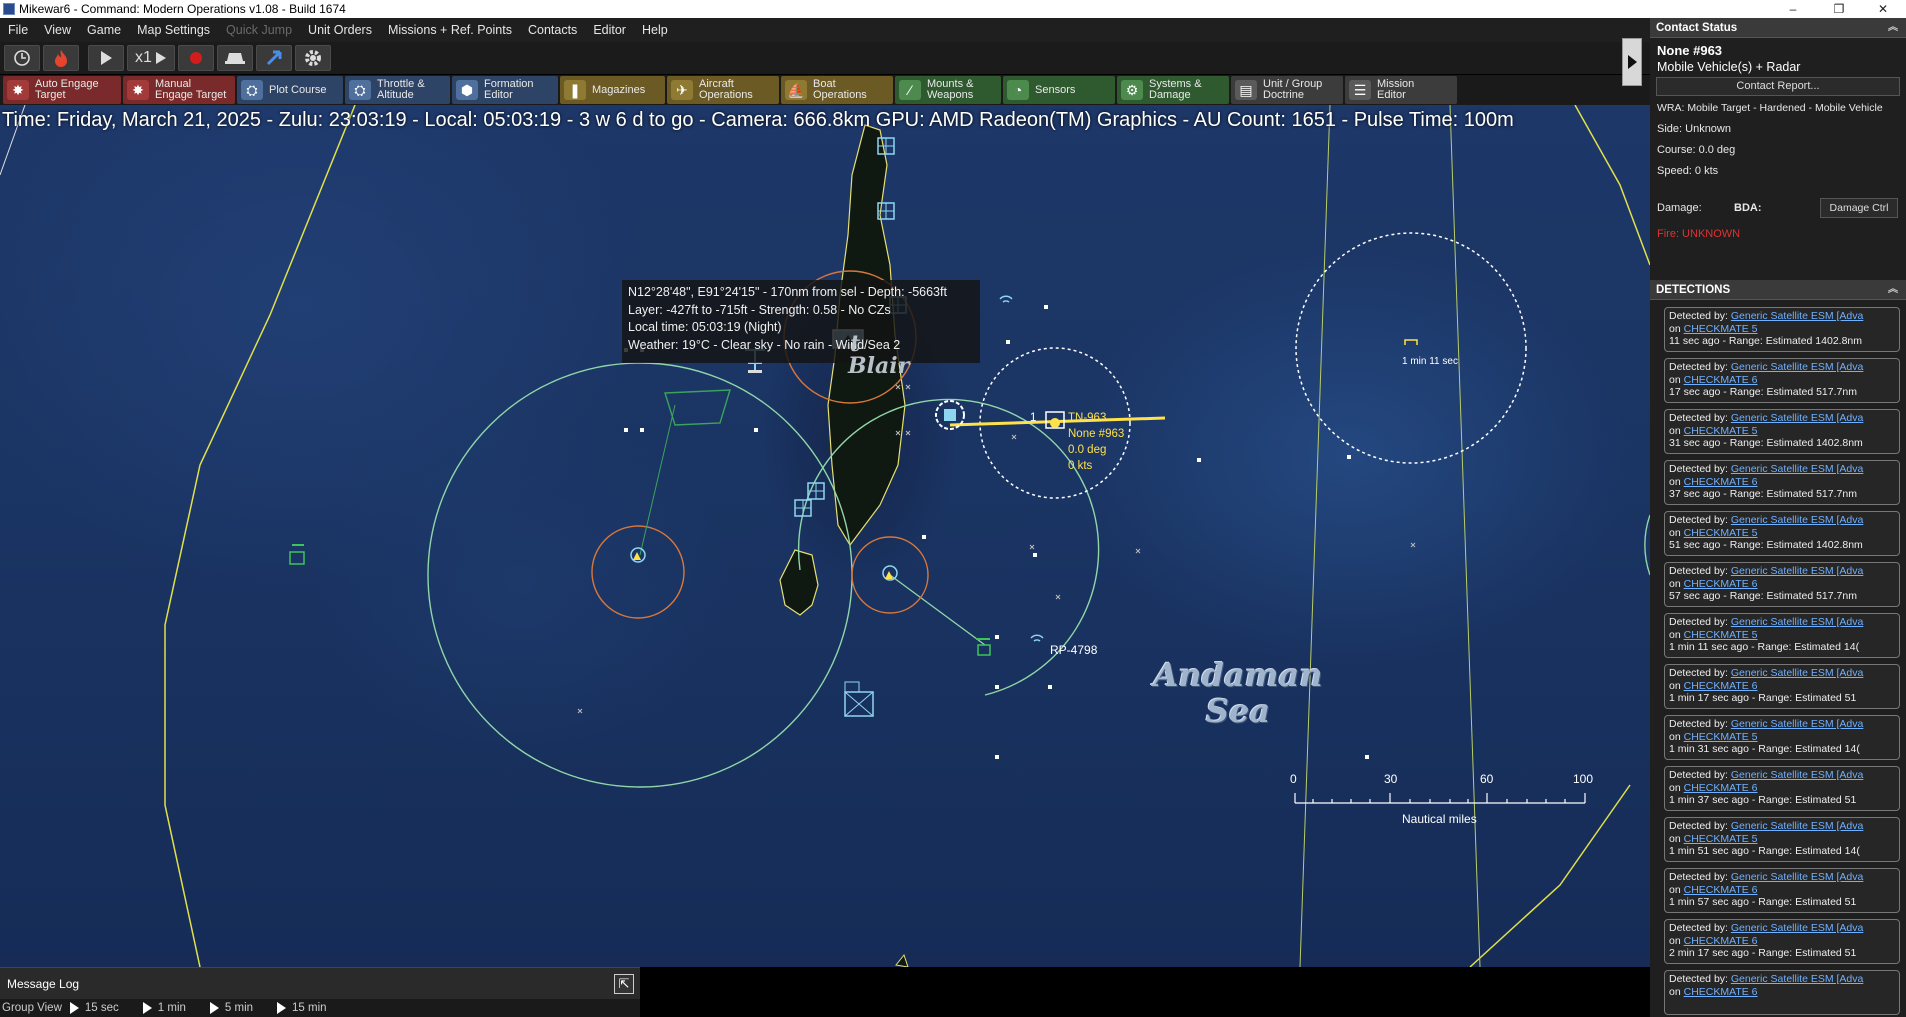  Describe the element at coordinates (90, 1008) in the screenshot. I see `timestep-15sec: 15 sec` at that location.